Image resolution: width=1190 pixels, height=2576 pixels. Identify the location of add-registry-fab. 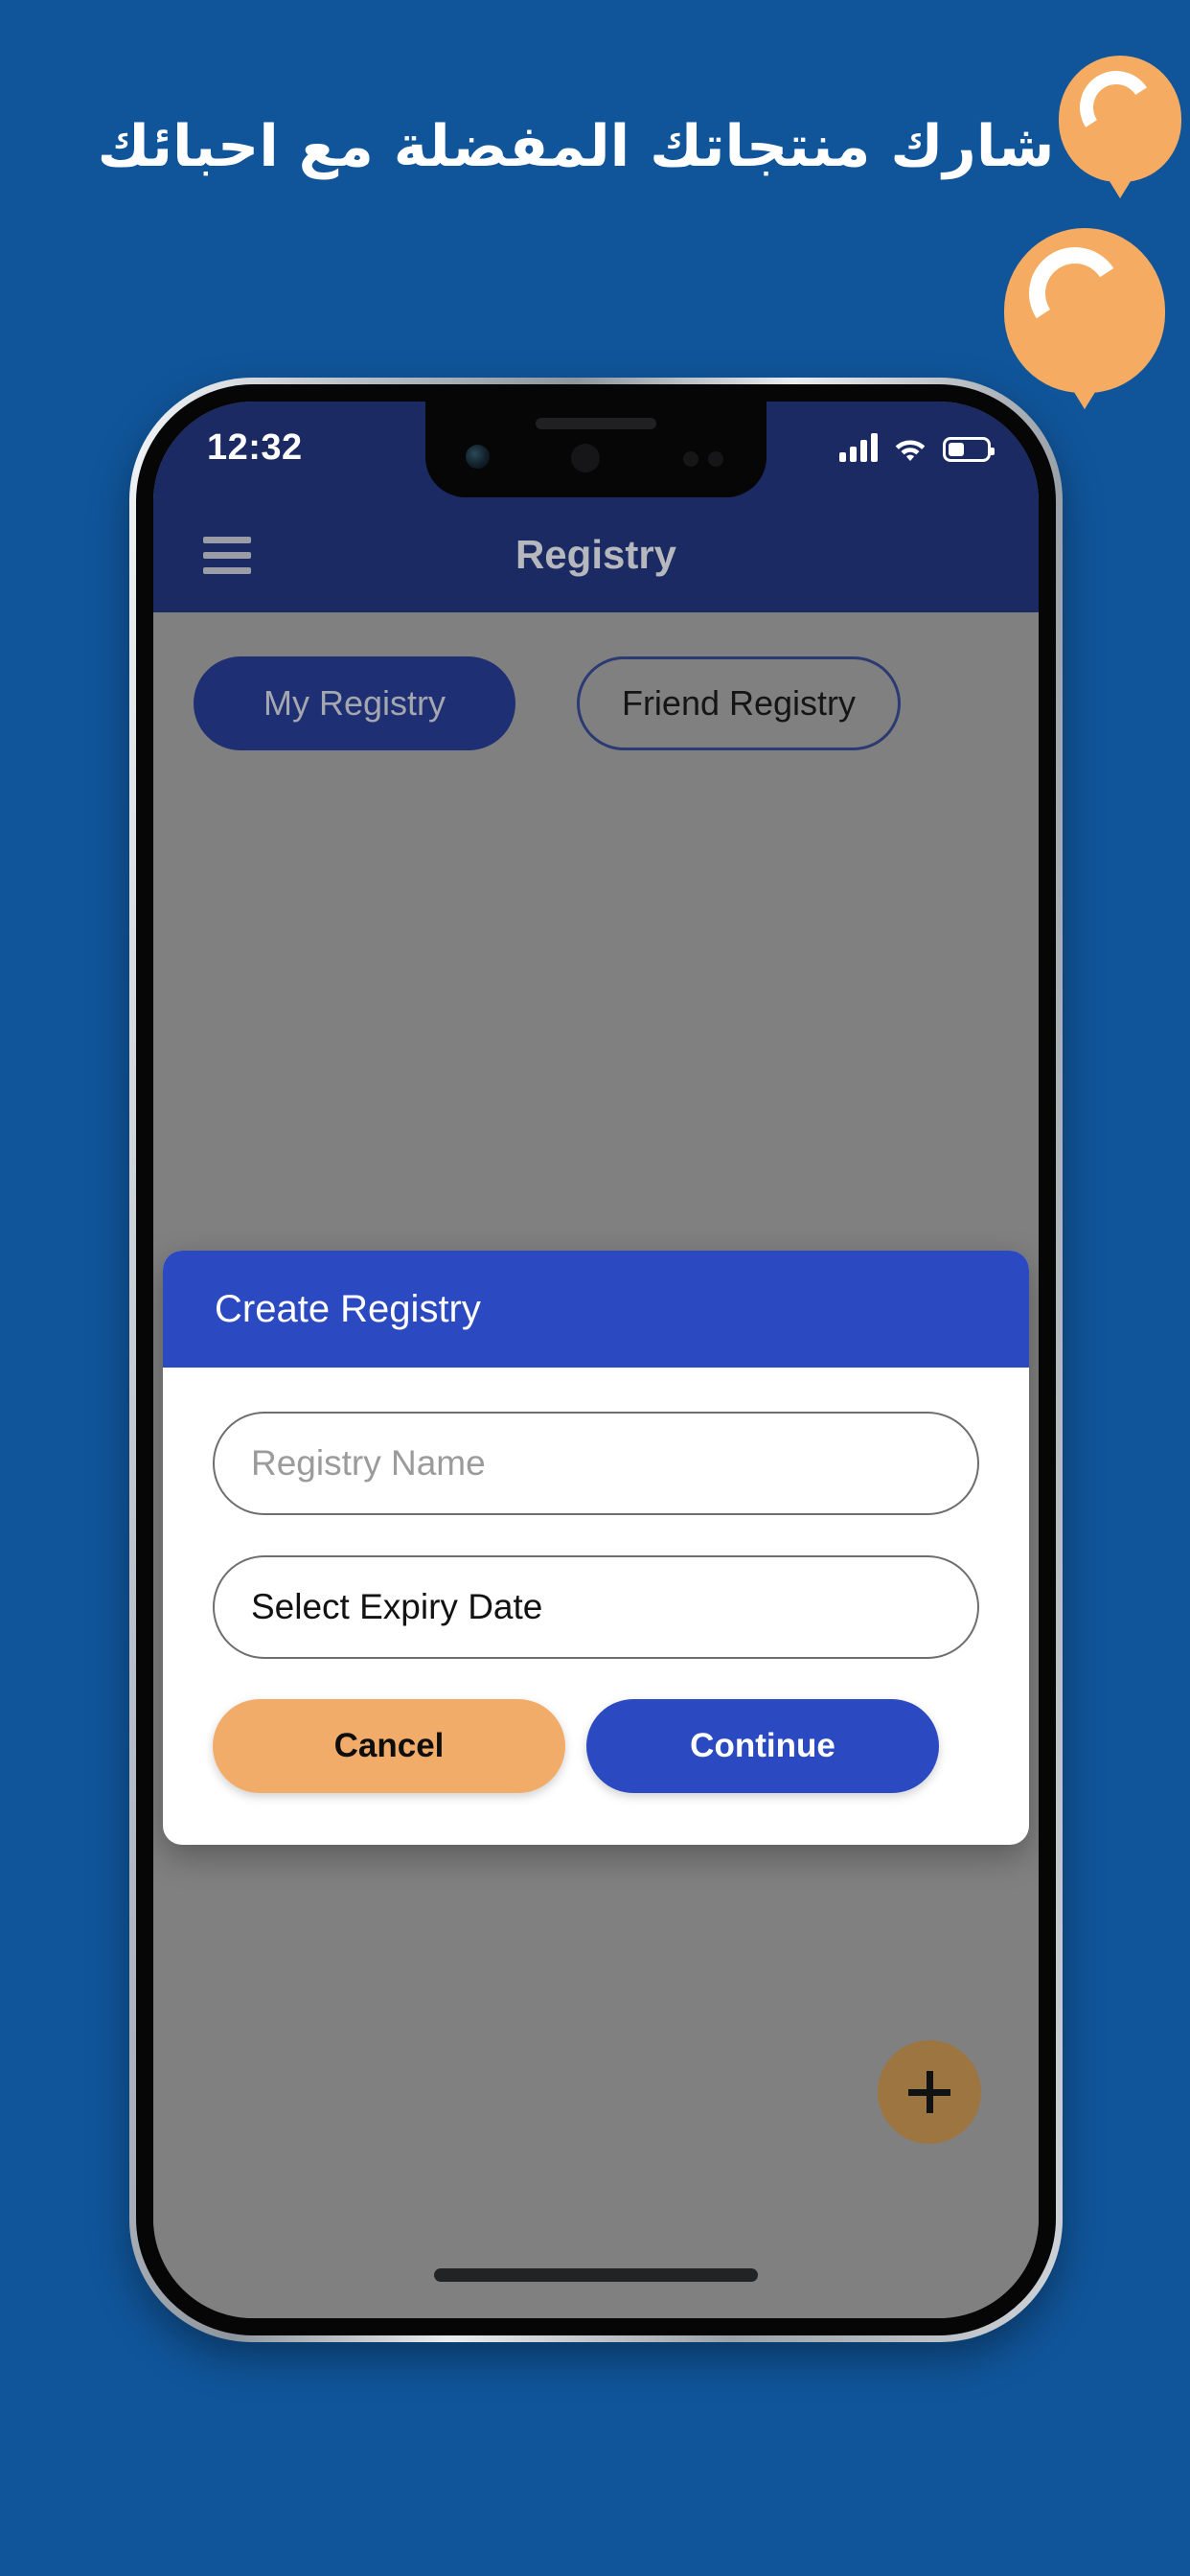
(930, 2092).